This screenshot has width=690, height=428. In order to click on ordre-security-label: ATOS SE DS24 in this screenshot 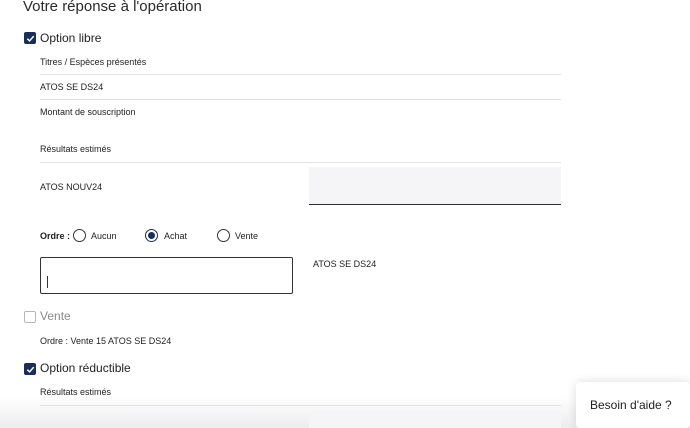, I will do `click(345, 264)`.